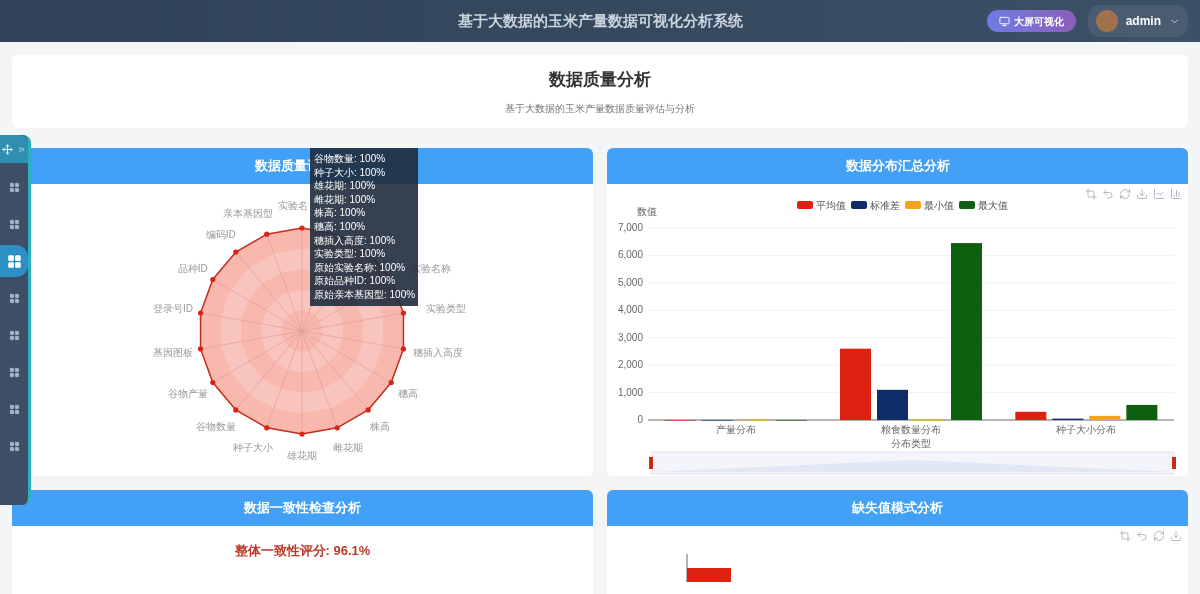 This screenshot has height=594, width=1200. I want to click on big-screen-button: 大屏可视化, so click(1031, 21).